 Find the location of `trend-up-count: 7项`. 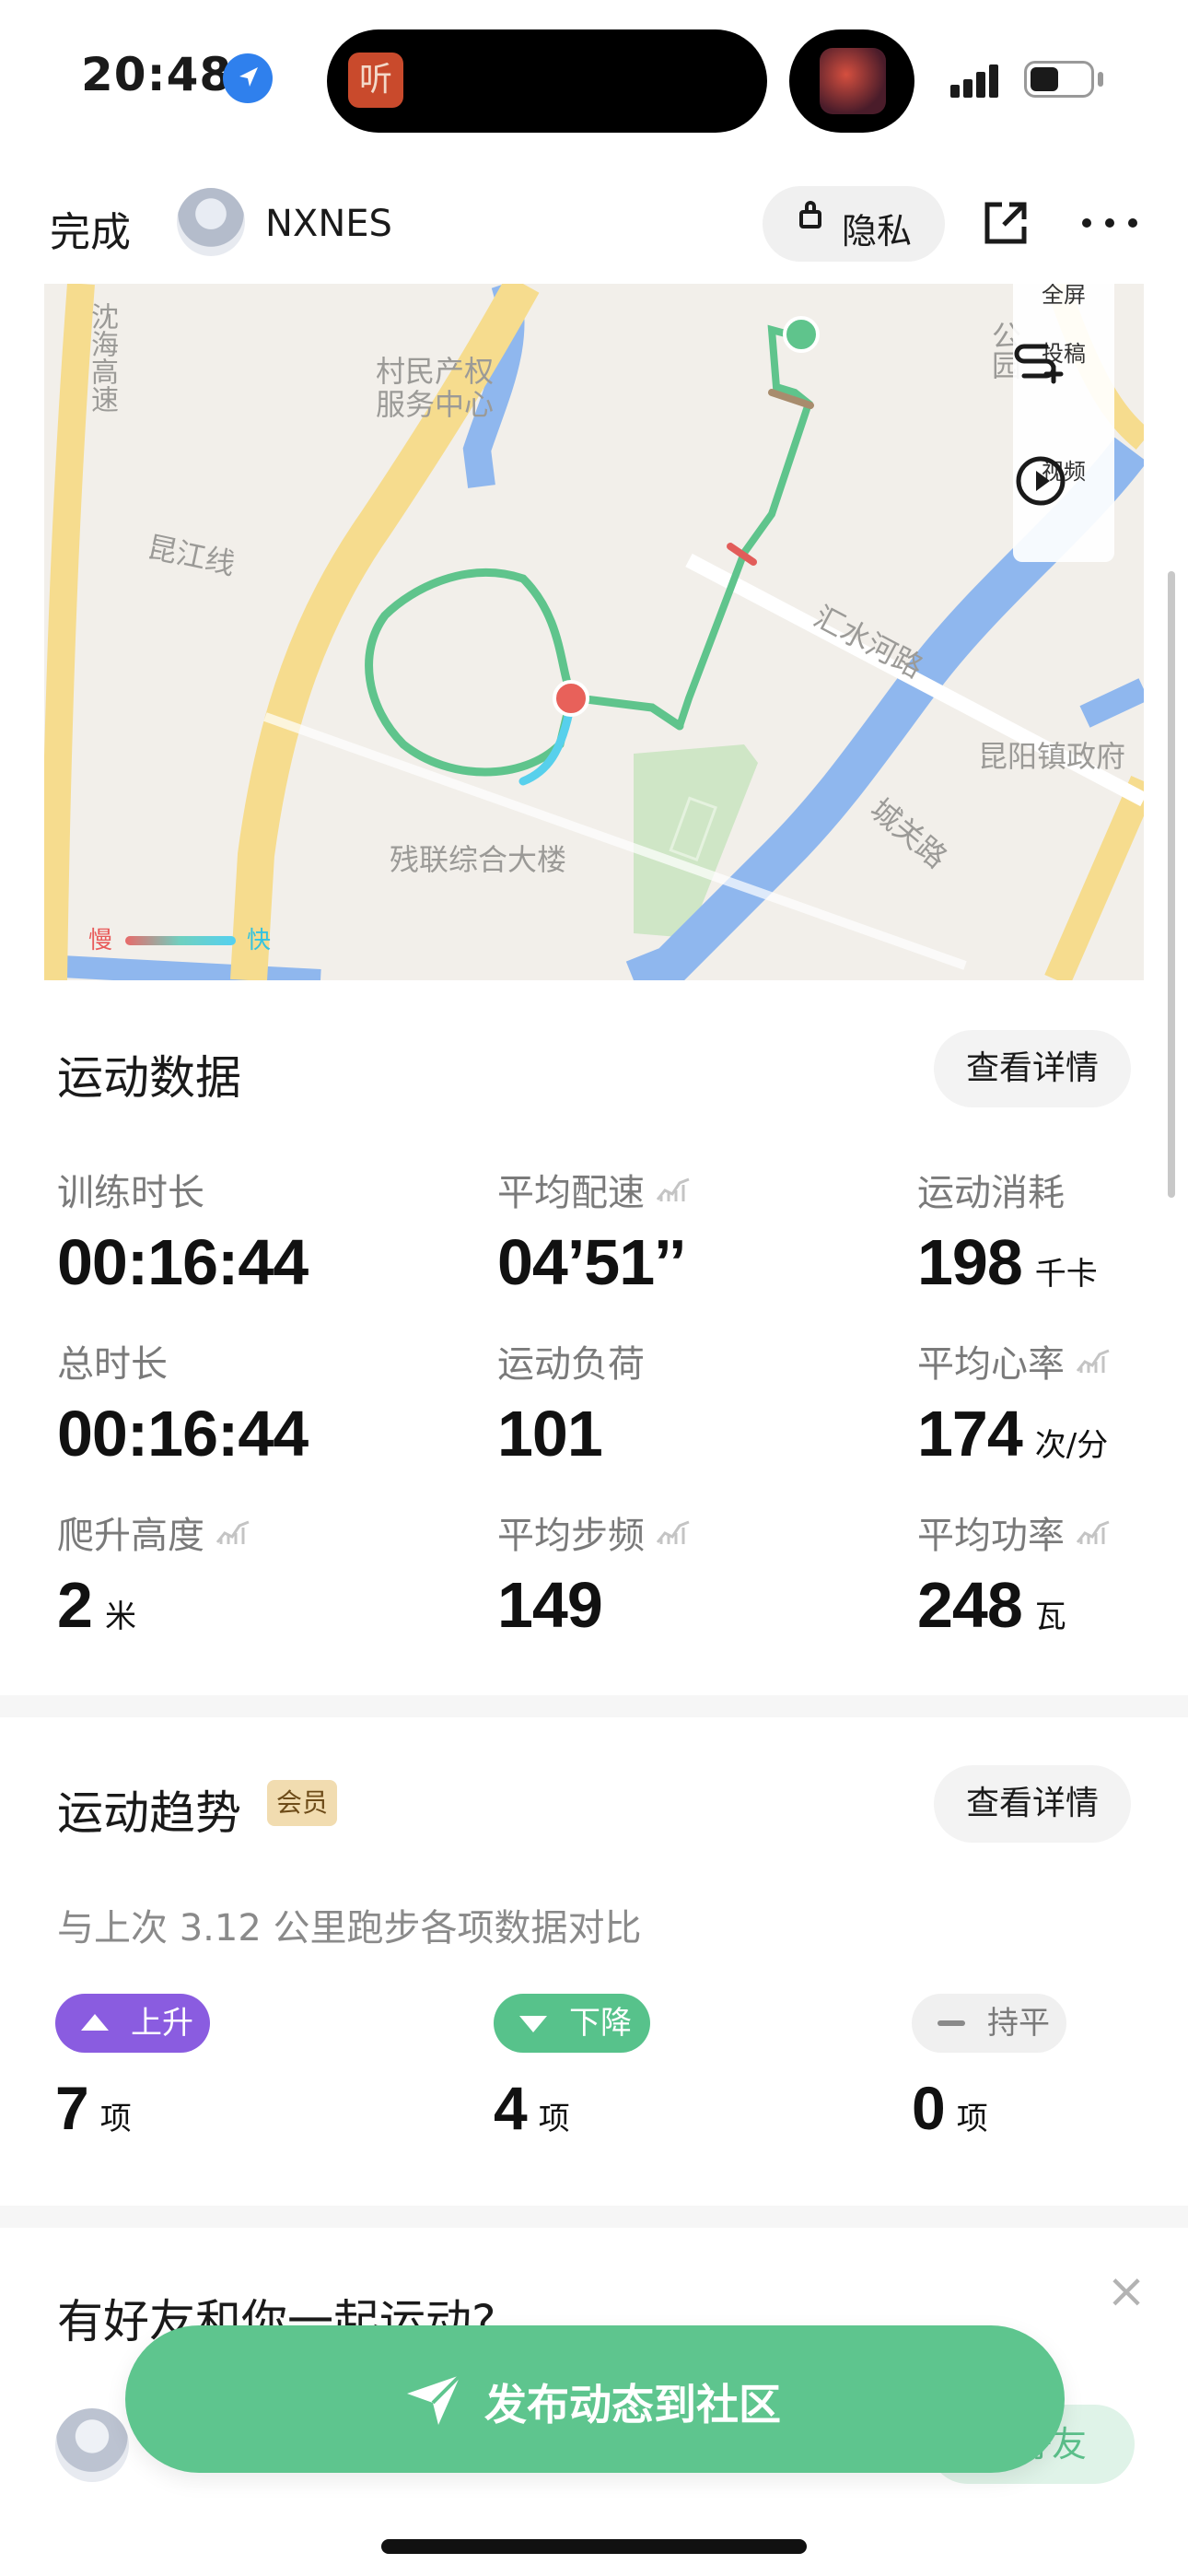

trend-up-count: 7项 is located at coordinates (93, 2108).